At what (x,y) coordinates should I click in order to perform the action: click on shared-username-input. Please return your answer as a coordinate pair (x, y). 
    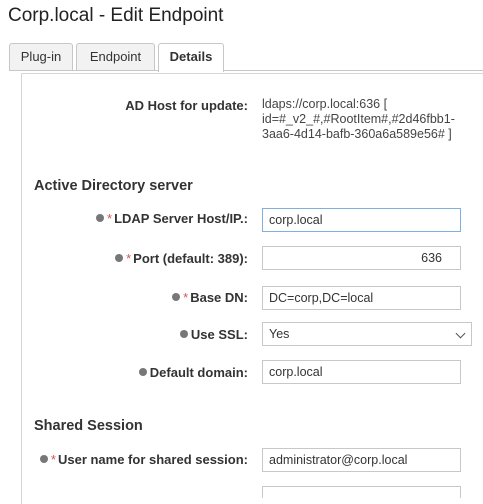
    Looking at the image, I should click on (361, 460).